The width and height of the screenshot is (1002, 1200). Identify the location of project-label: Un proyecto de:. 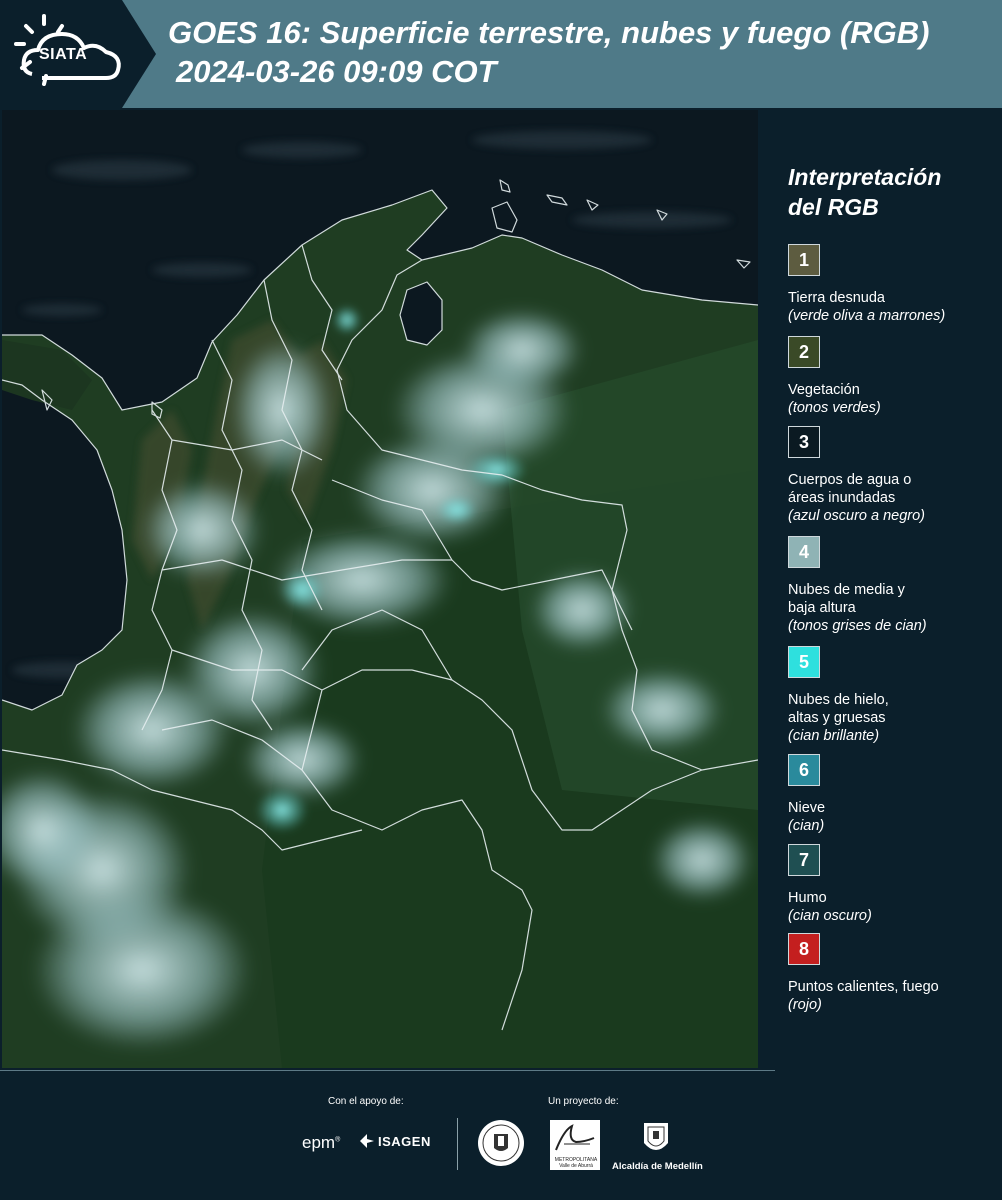
(583, 1101).